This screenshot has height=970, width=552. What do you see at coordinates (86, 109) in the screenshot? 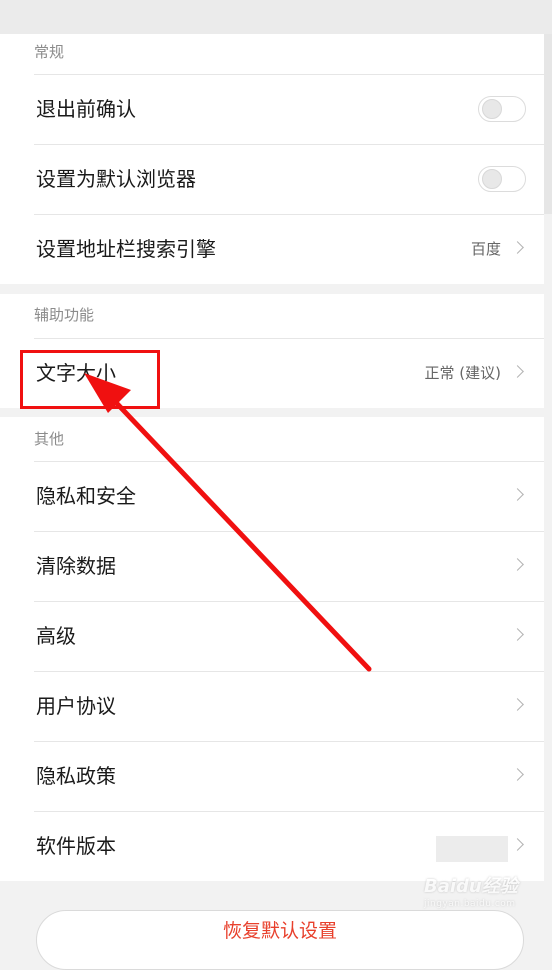
I see `row-label: 退出前确认` at bounding box center [86, 109].